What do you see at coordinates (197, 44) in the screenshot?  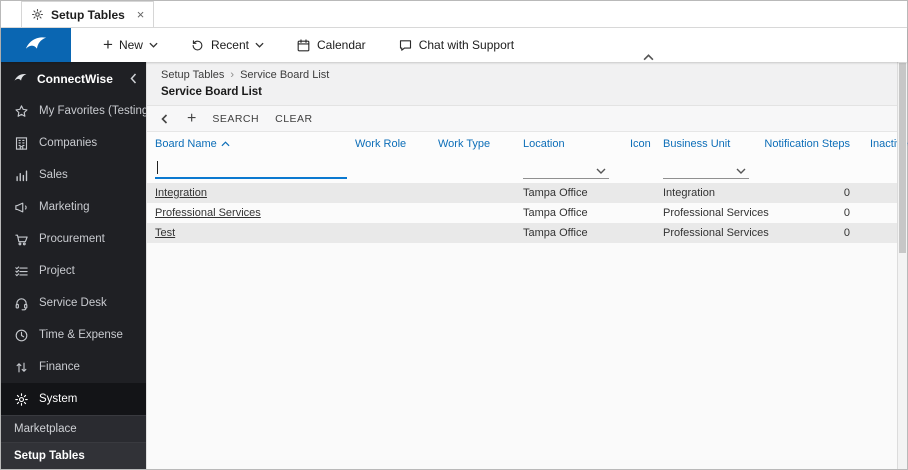 I see `recent-history-icon` at bounding box center [197, 44].